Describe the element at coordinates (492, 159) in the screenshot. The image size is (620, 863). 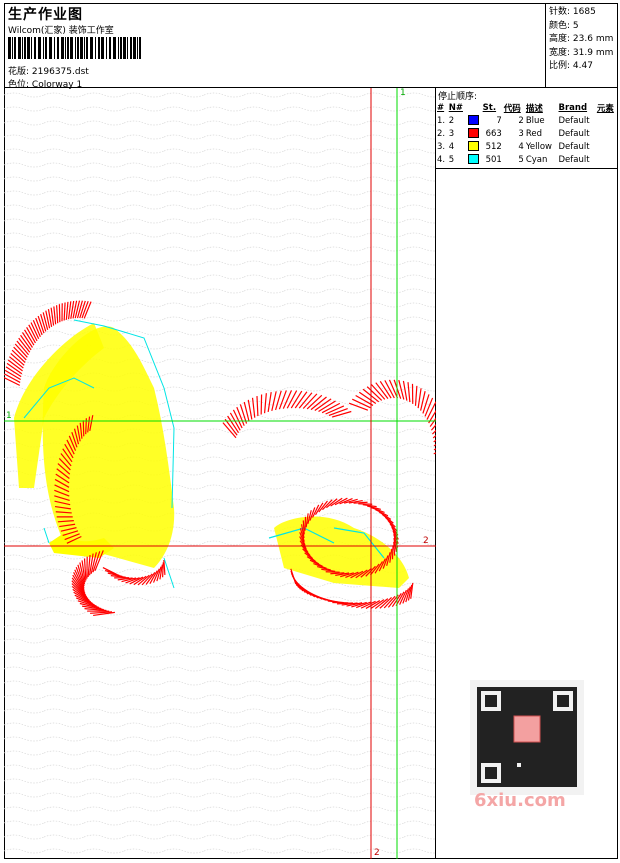
I see `row-stitches: 501` at that location.